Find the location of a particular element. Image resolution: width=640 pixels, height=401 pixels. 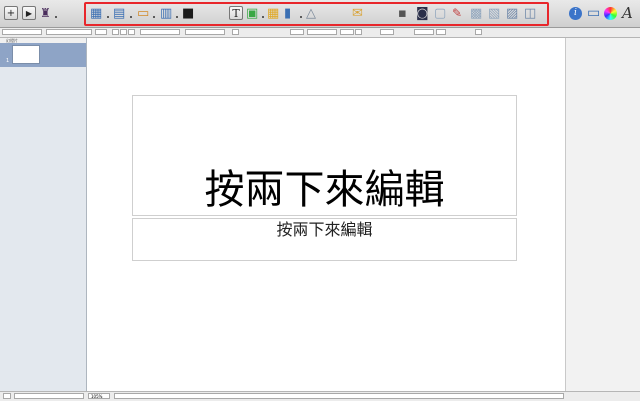

stroke-color-well is located at coordinates (358, 32).